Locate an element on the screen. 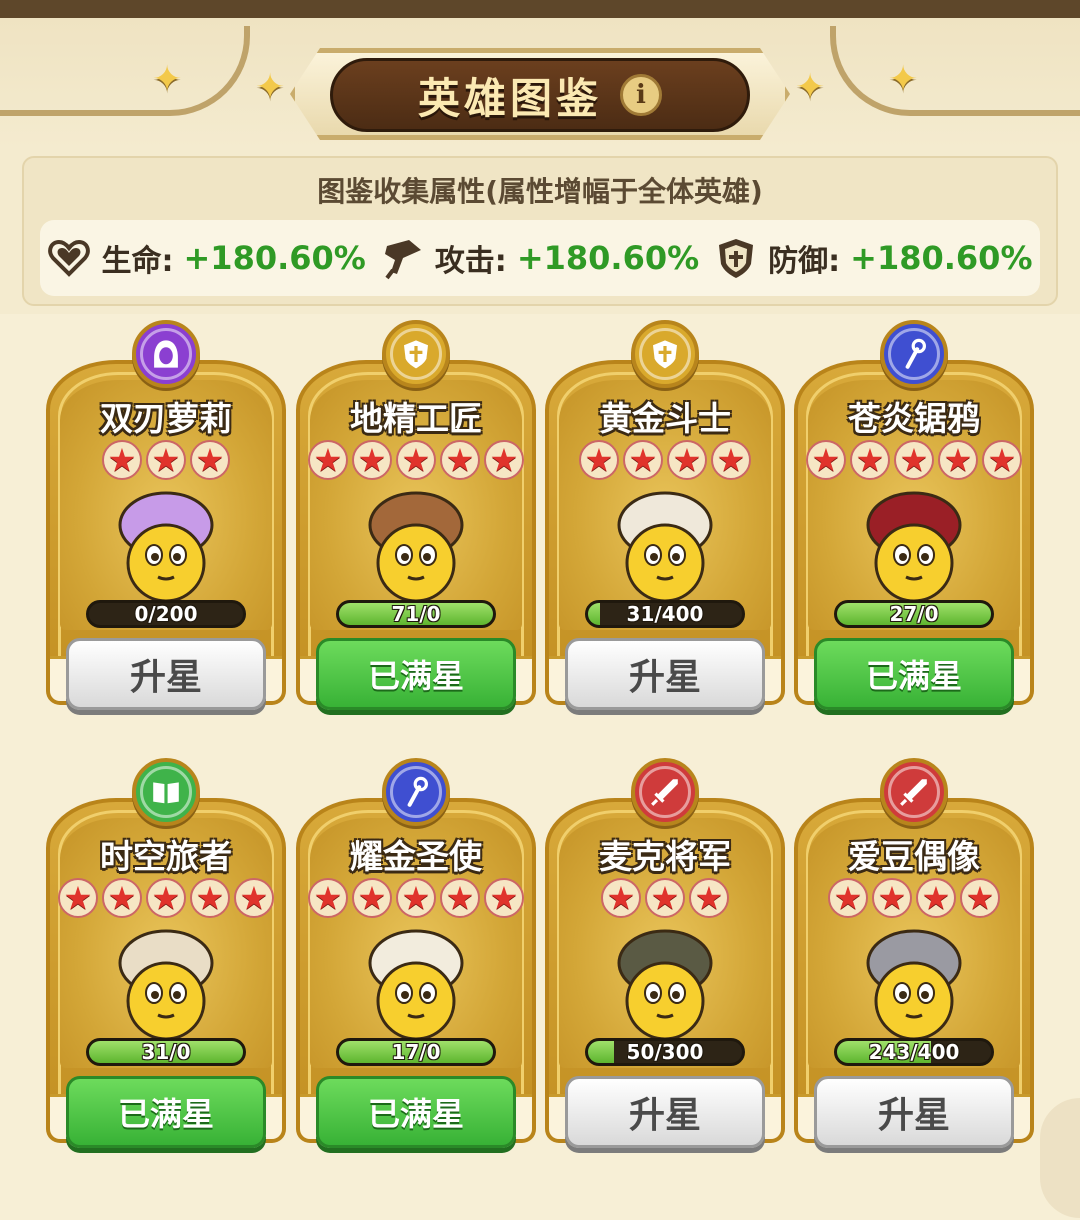  progress-text: 31/0 is located at coordinates (166, 1052).